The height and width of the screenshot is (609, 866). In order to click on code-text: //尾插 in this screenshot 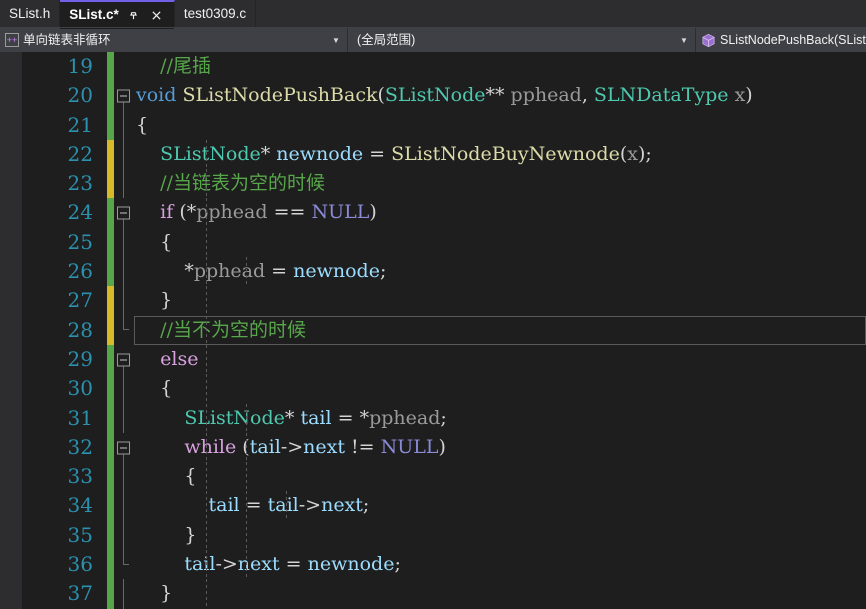, I will do `click(500, 66)`.